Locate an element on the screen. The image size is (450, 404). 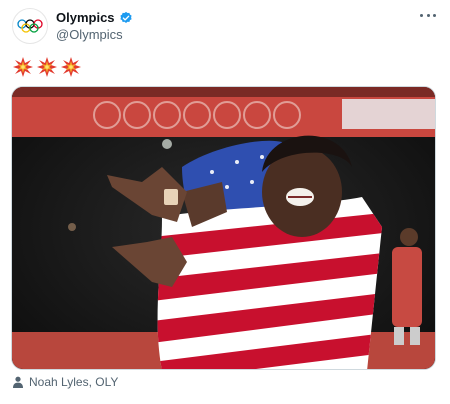
verified-badge-icon is located at coordinates (125, 17).